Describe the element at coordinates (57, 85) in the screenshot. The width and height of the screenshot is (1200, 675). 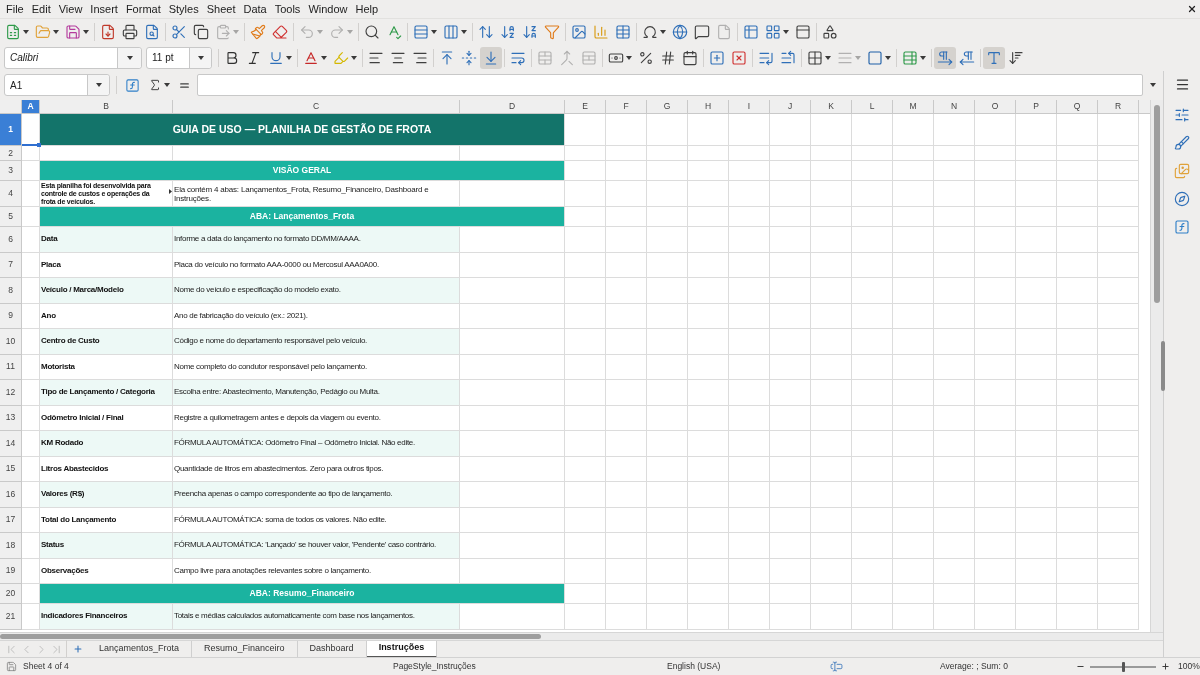
I see `name-box: A1` at that location.